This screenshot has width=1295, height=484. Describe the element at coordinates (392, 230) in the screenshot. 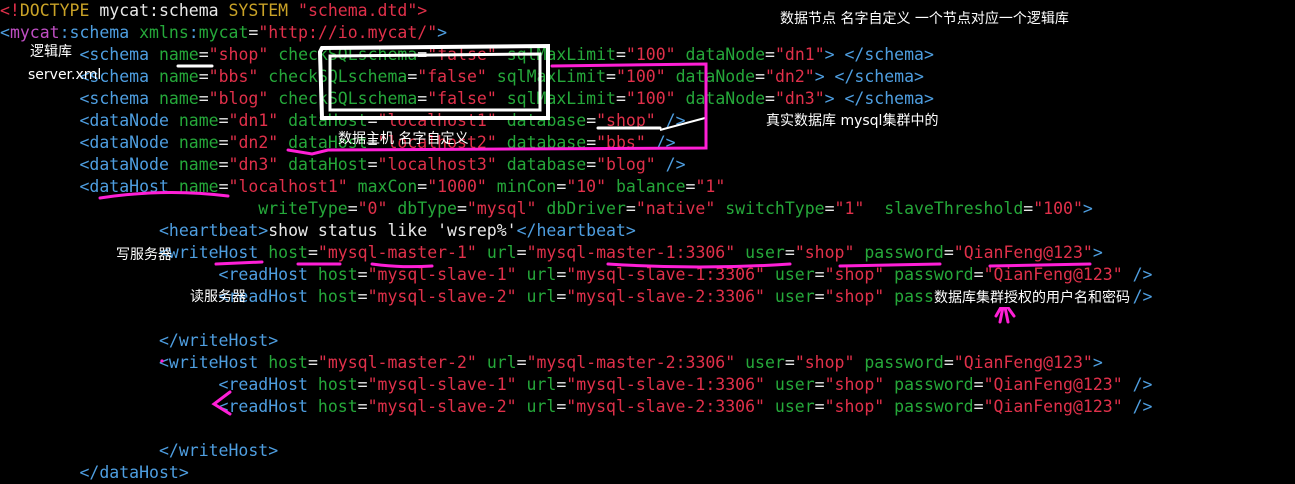

I see `code-token: show status like 'wsrep%'` at that location.